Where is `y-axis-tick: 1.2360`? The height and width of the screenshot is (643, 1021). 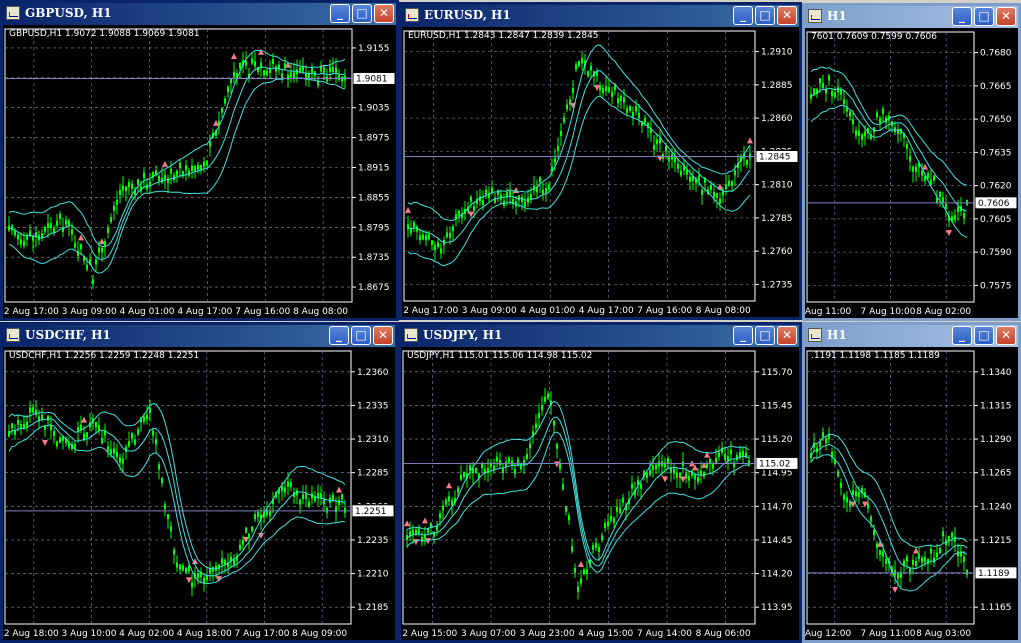 y-axis-tick: 1.2360 is located at coordinates (373, 373).